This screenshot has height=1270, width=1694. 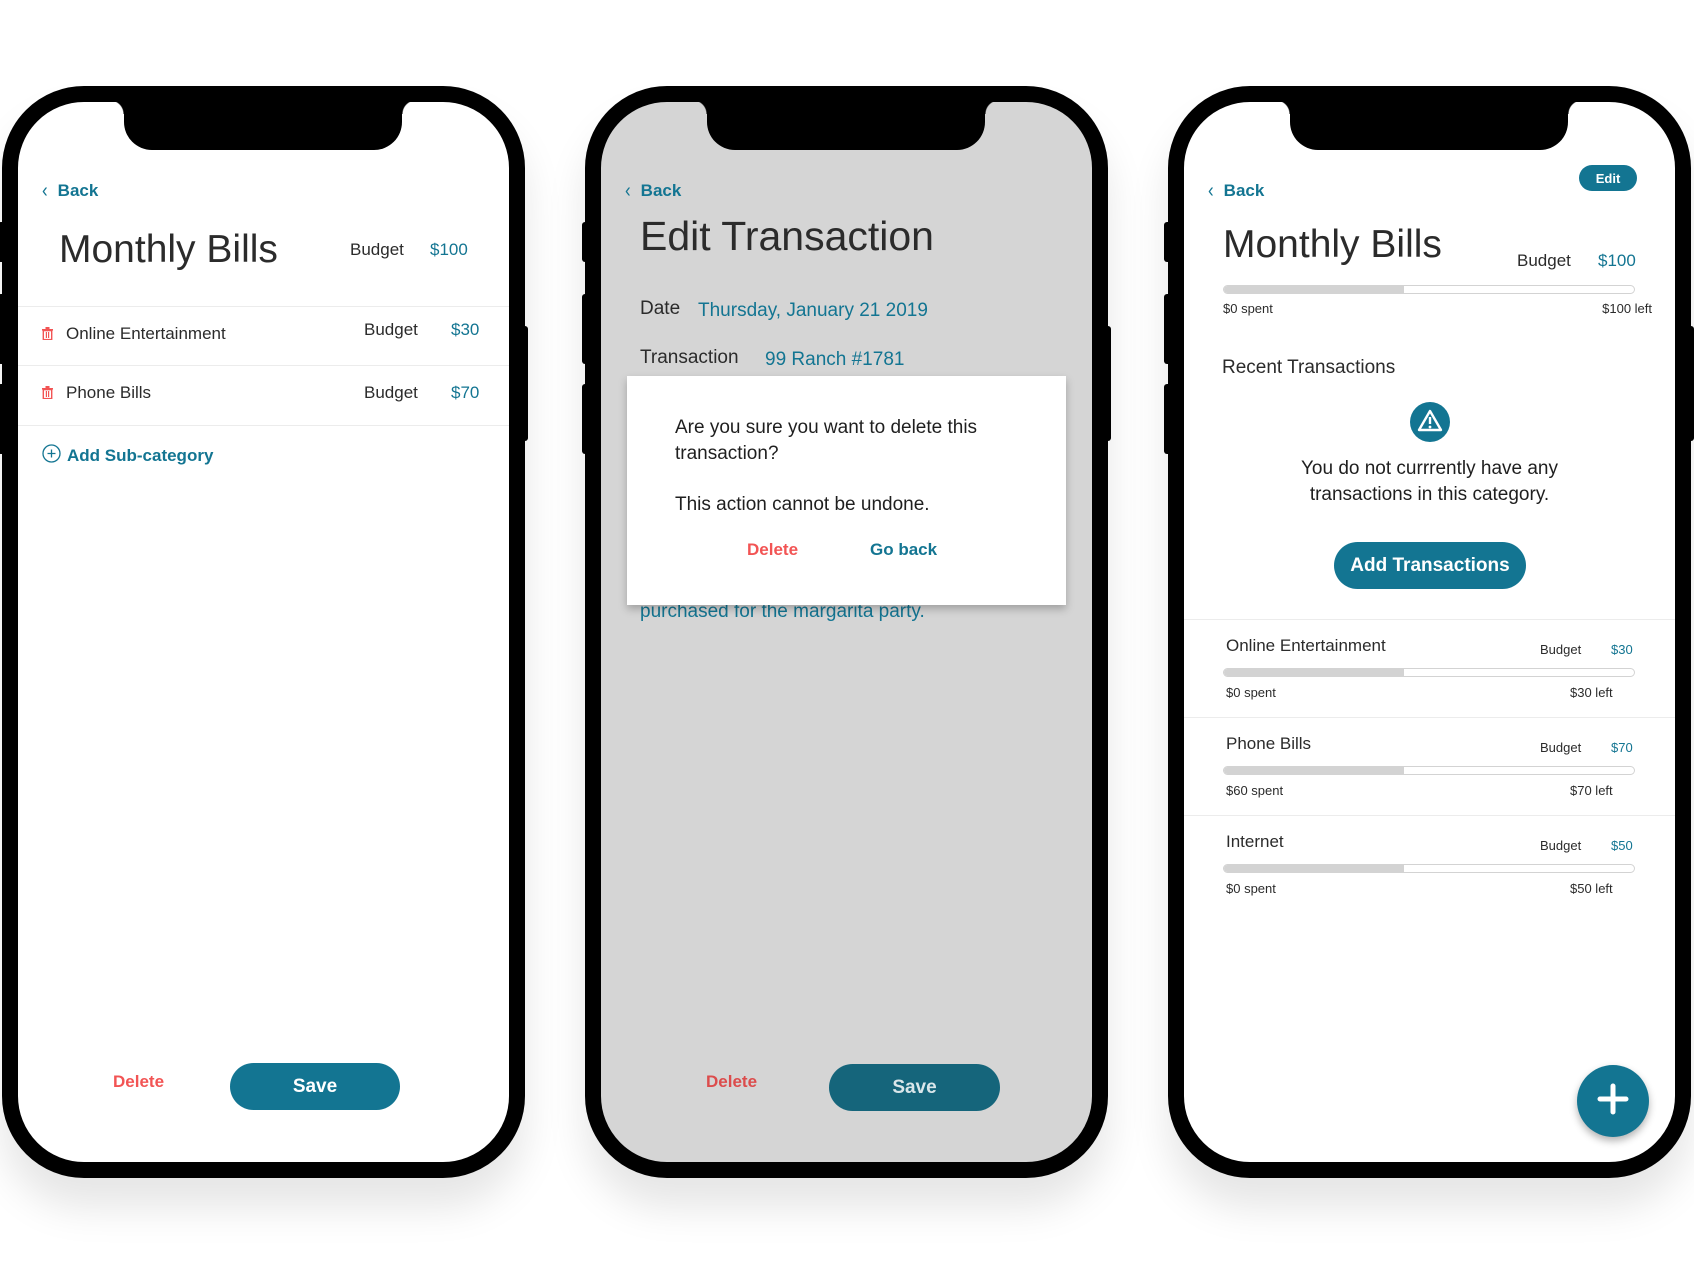 I want to click on dialog-go-back-button: Go back, so click(x=903, y=550).